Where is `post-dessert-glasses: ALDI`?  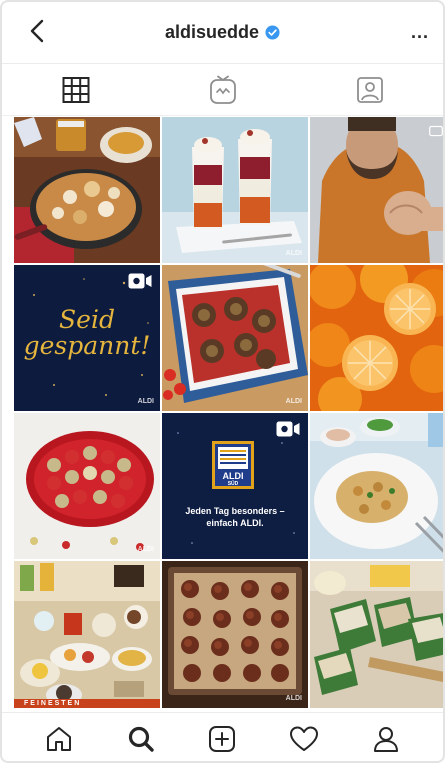 post-dessert-glasses: ALDI is located at coordinates (235, 190).